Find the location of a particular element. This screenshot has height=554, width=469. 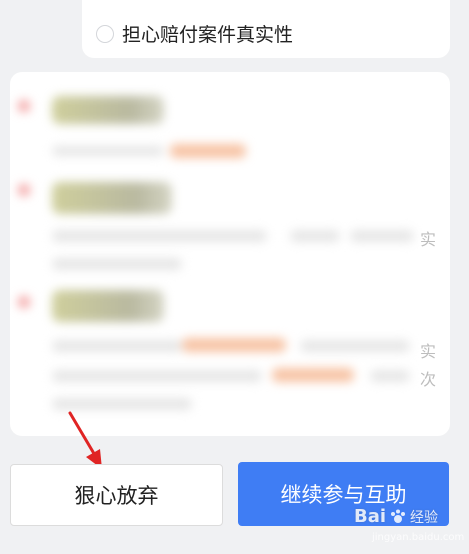

give-up-button: 狠心放弃 is located at coordinates (116, 495).